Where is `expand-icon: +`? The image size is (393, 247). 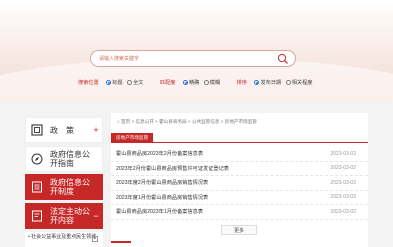 expand-icon: + is located at coordinates (96, 130).